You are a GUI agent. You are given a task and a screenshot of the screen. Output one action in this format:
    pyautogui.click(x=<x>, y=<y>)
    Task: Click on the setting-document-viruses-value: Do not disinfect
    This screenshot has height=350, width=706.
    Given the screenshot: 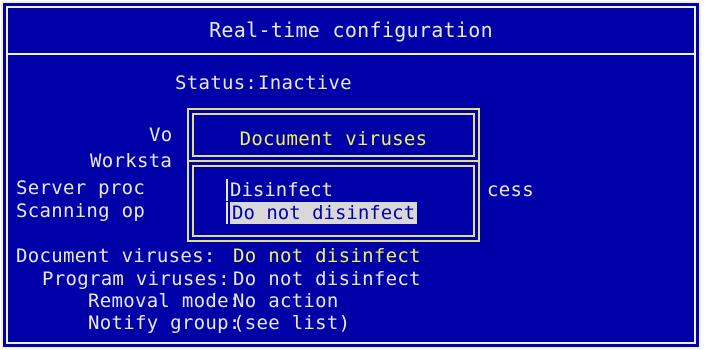 What is the action you would take?
    pyautogui.click(x=327, y=256)
    